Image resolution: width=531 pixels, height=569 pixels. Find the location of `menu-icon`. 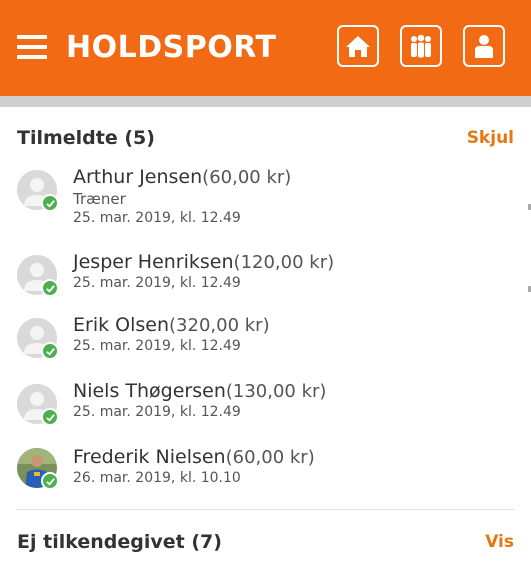

menu-icon is located at coordinates (32, 47).